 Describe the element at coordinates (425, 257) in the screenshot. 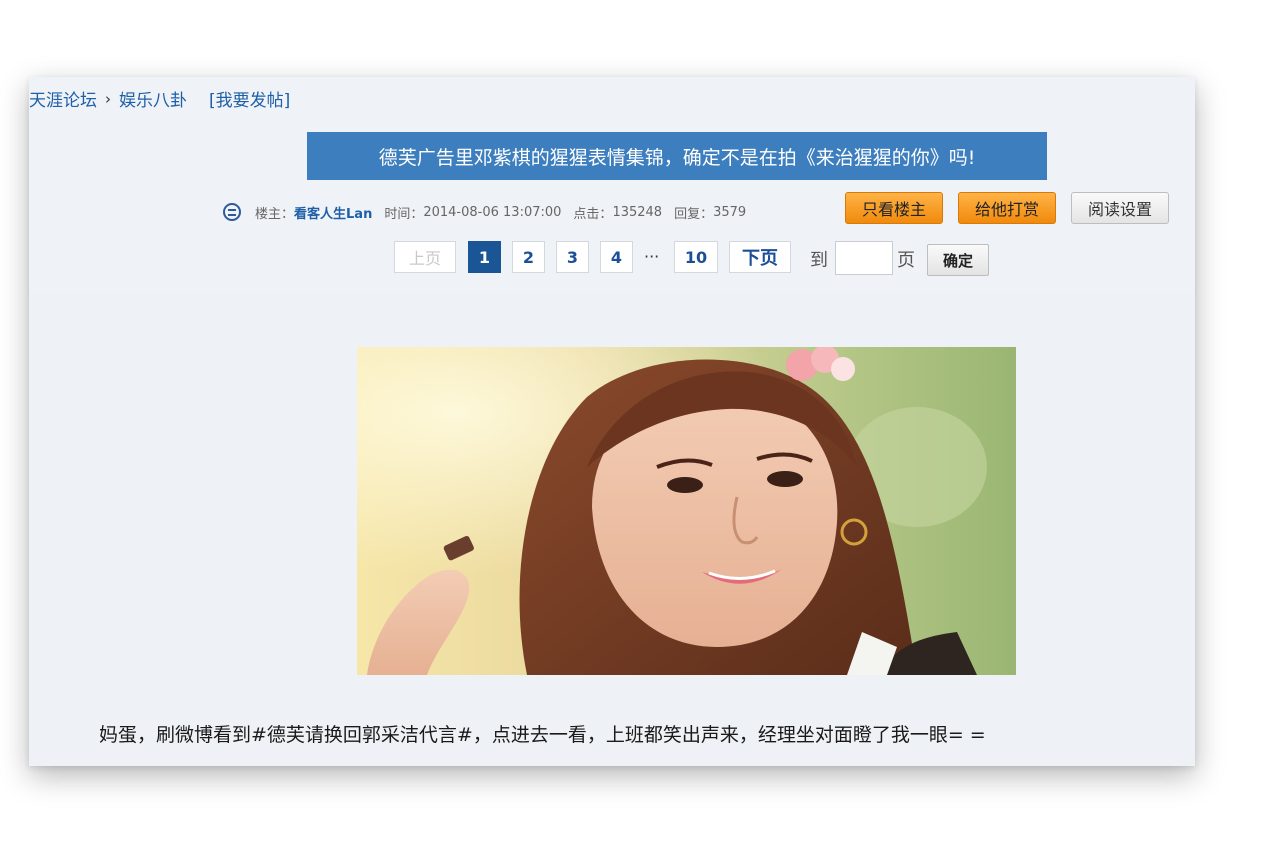

I see `prev-page-button: 上页` at that location.